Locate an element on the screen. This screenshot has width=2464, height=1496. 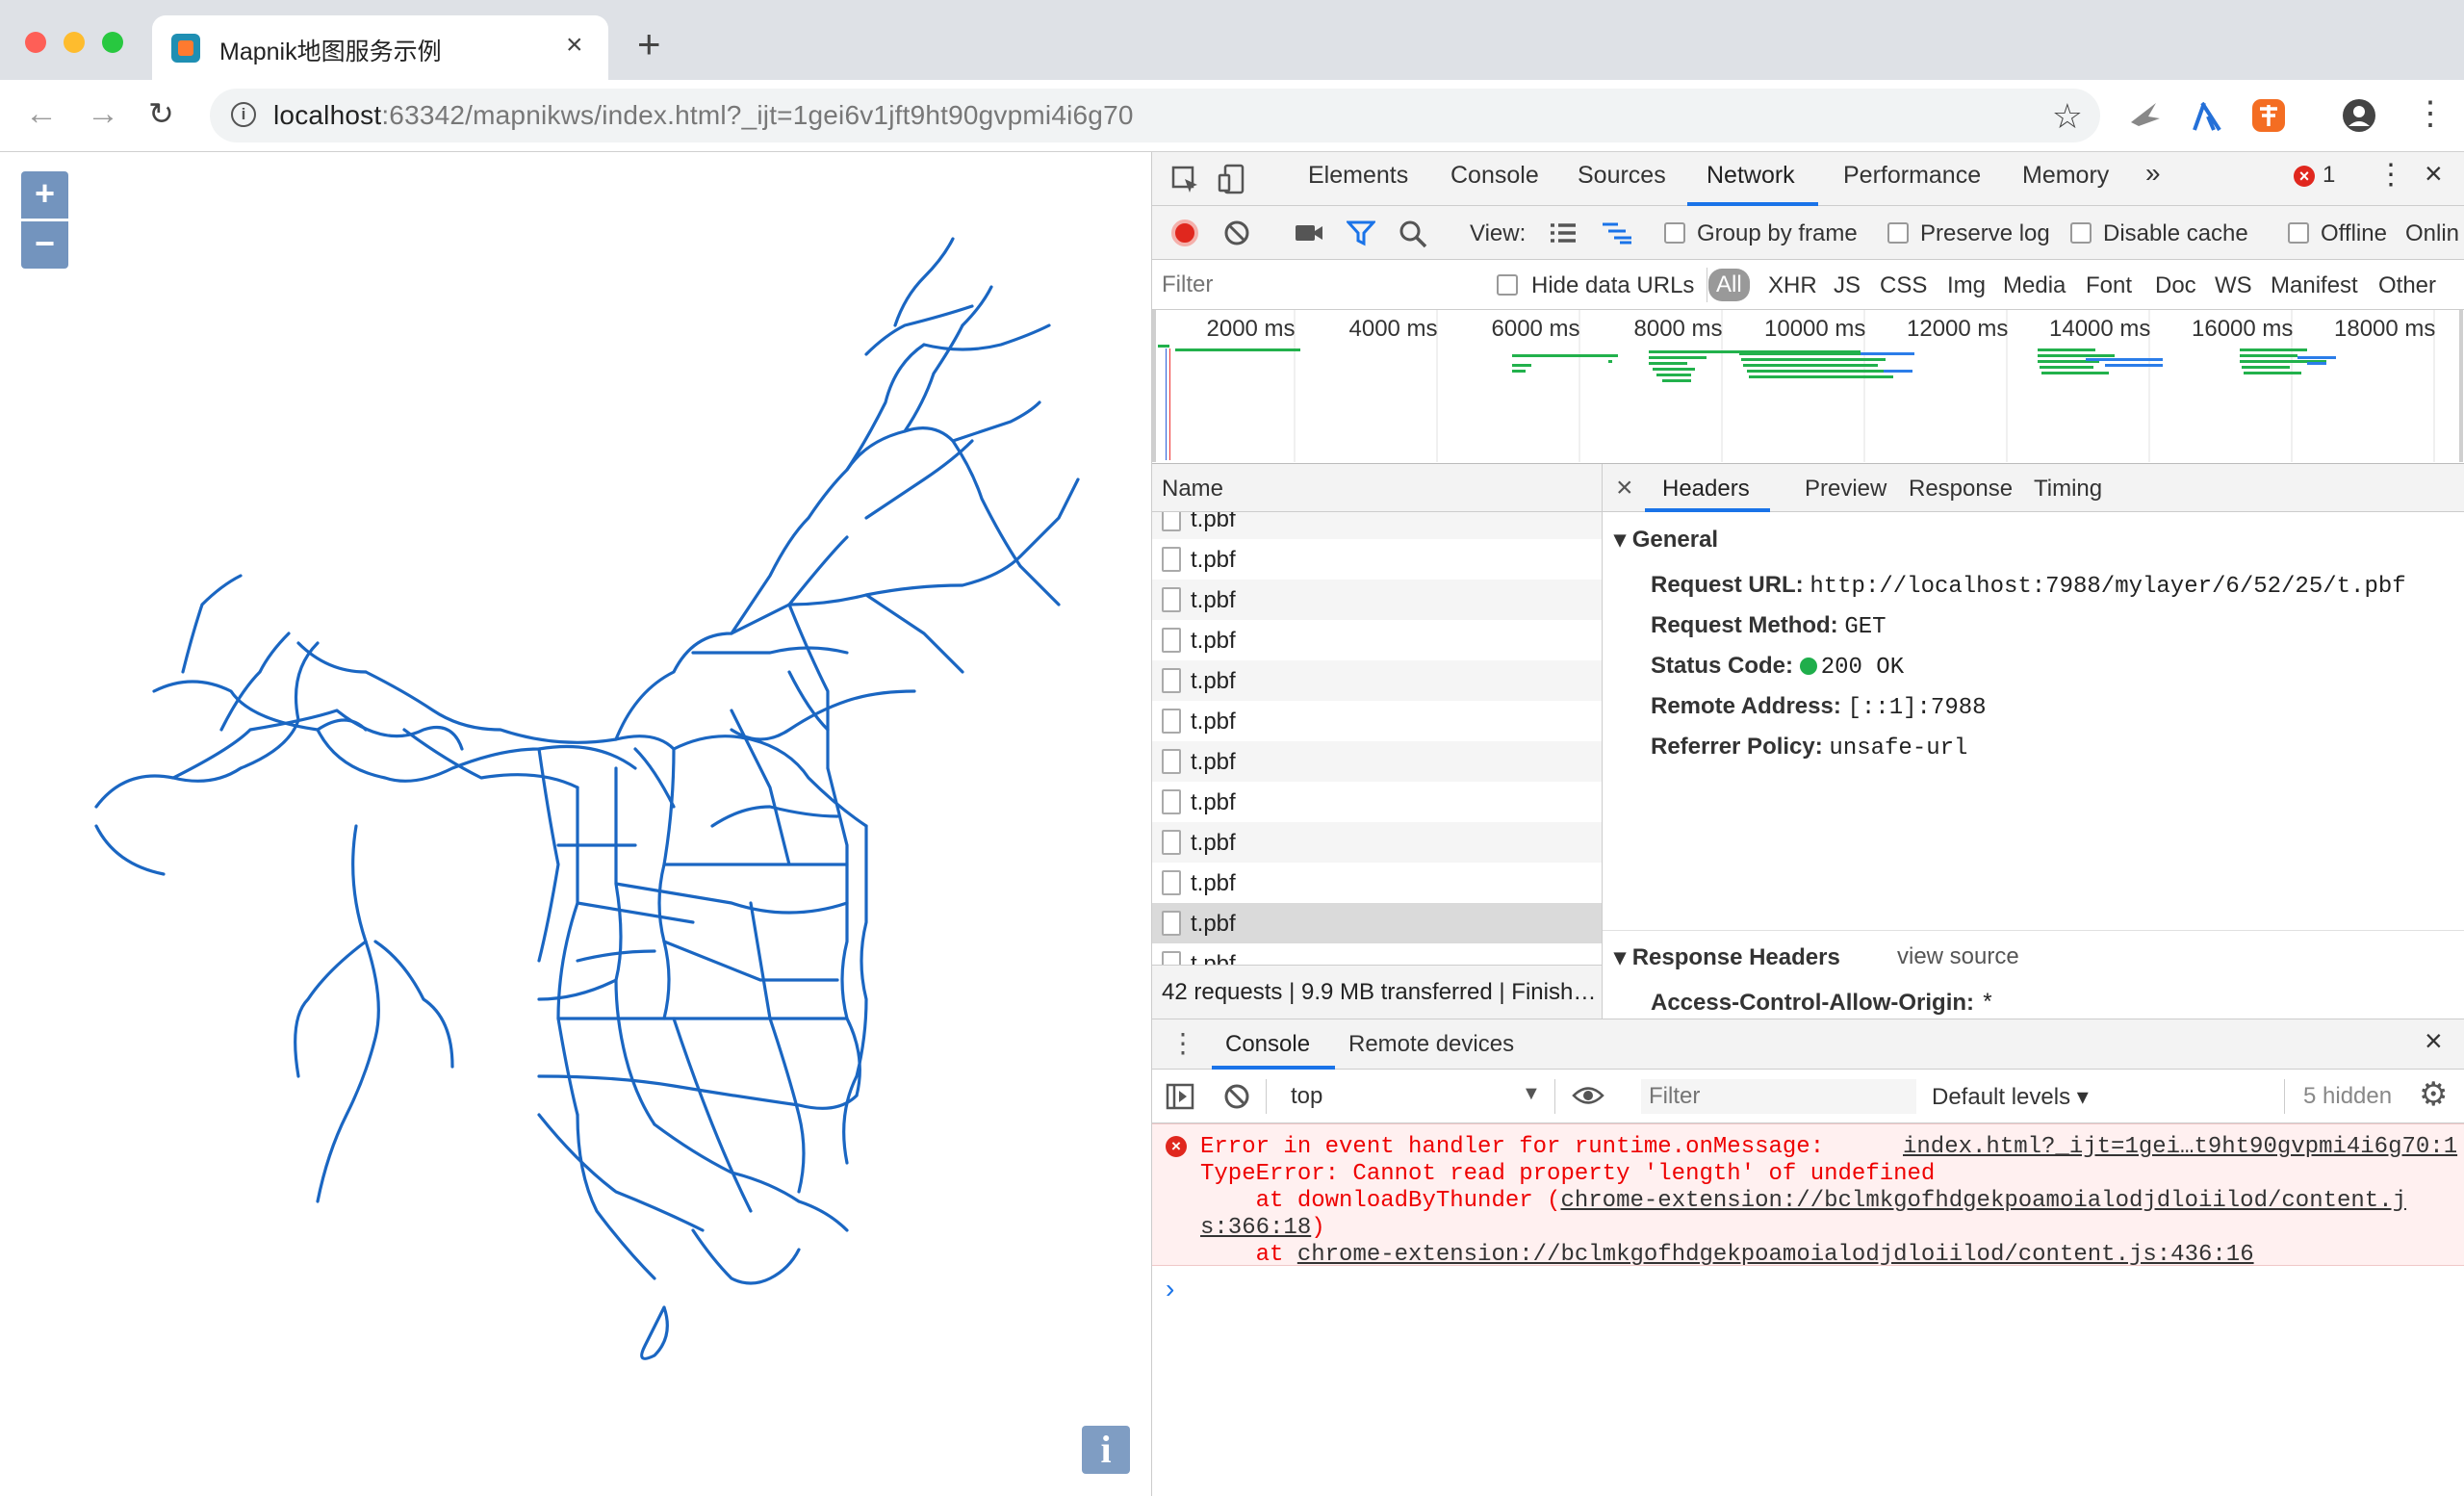
tab-network: Network is located at coordinates (1751, 176).